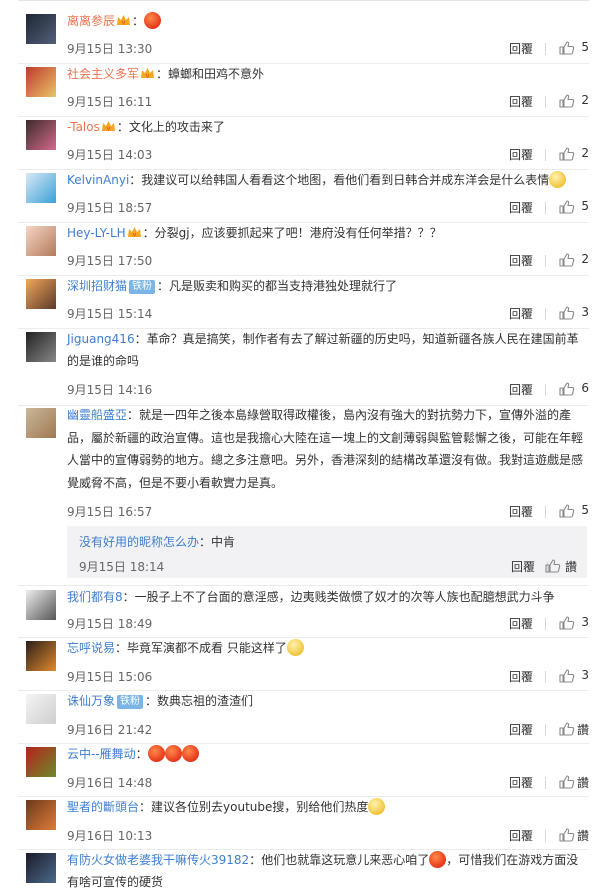 The image size is (607, 893). Describe the element at coordinates (328, 74) in the screenshot. I see `comment-content: 社会主义多军 v ：蟑螂和田鸡不意外` at that location.